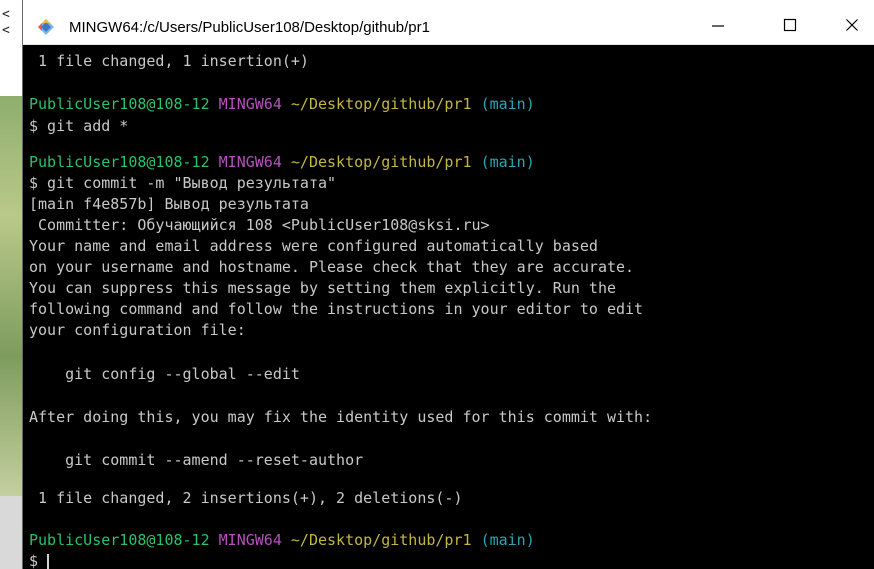 The height and width of the screenshot is (569, 874). I want to click on close-icon, so click(852, 25).